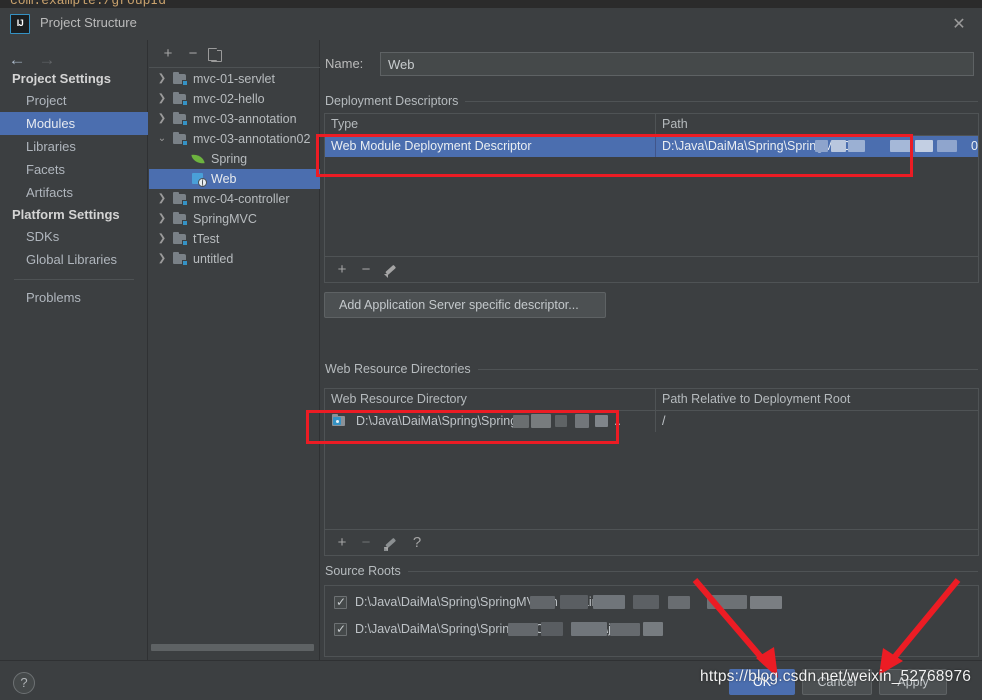 This screenshot has height=700, width=982. I want to click on facet-name-row: Name:, so click(651, 64).